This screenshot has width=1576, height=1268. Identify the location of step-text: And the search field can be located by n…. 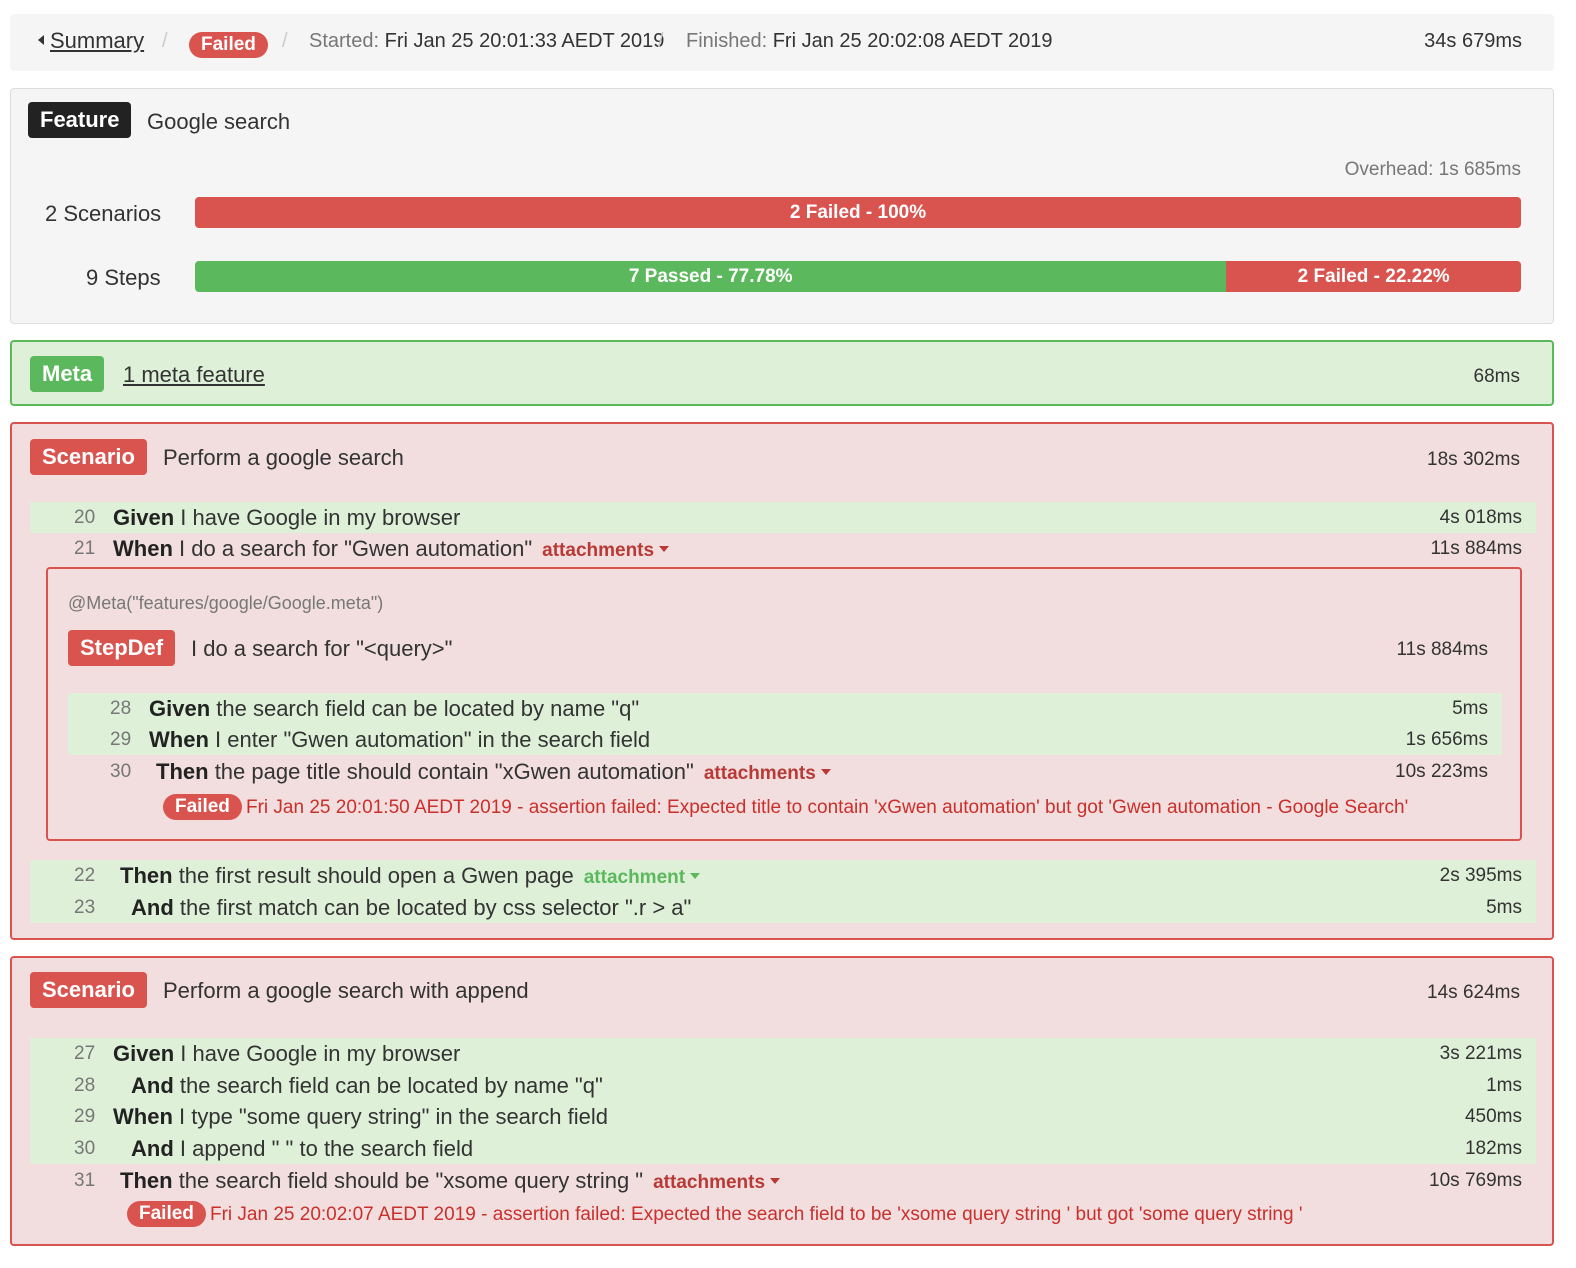
(367, 1086).